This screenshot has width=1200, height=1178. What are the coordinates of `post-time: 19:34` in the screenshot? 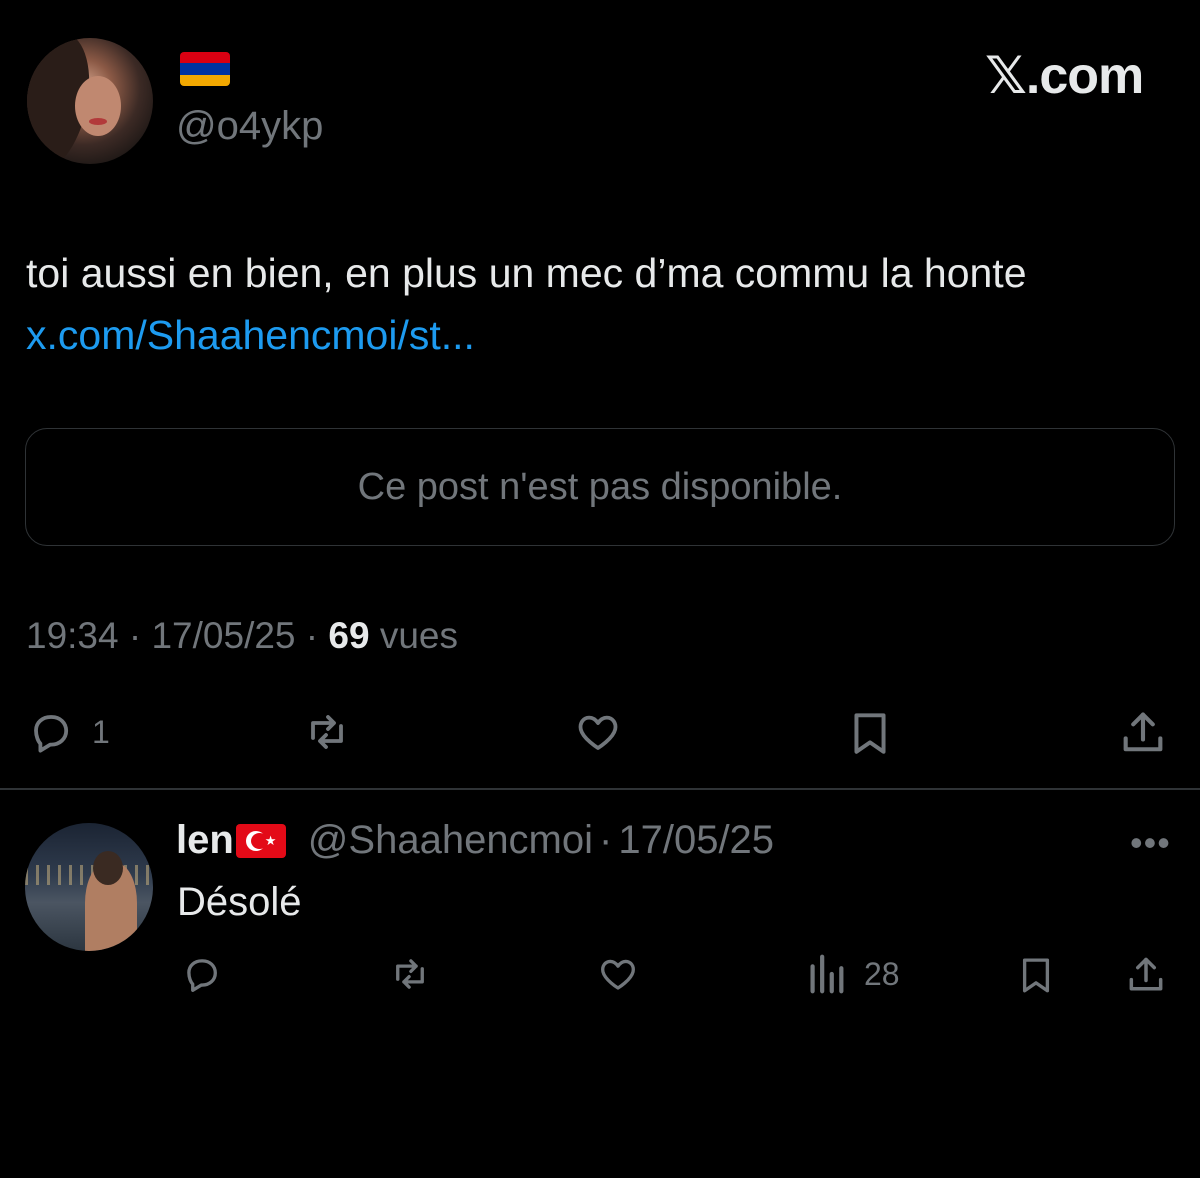 It's located at (72, 635).